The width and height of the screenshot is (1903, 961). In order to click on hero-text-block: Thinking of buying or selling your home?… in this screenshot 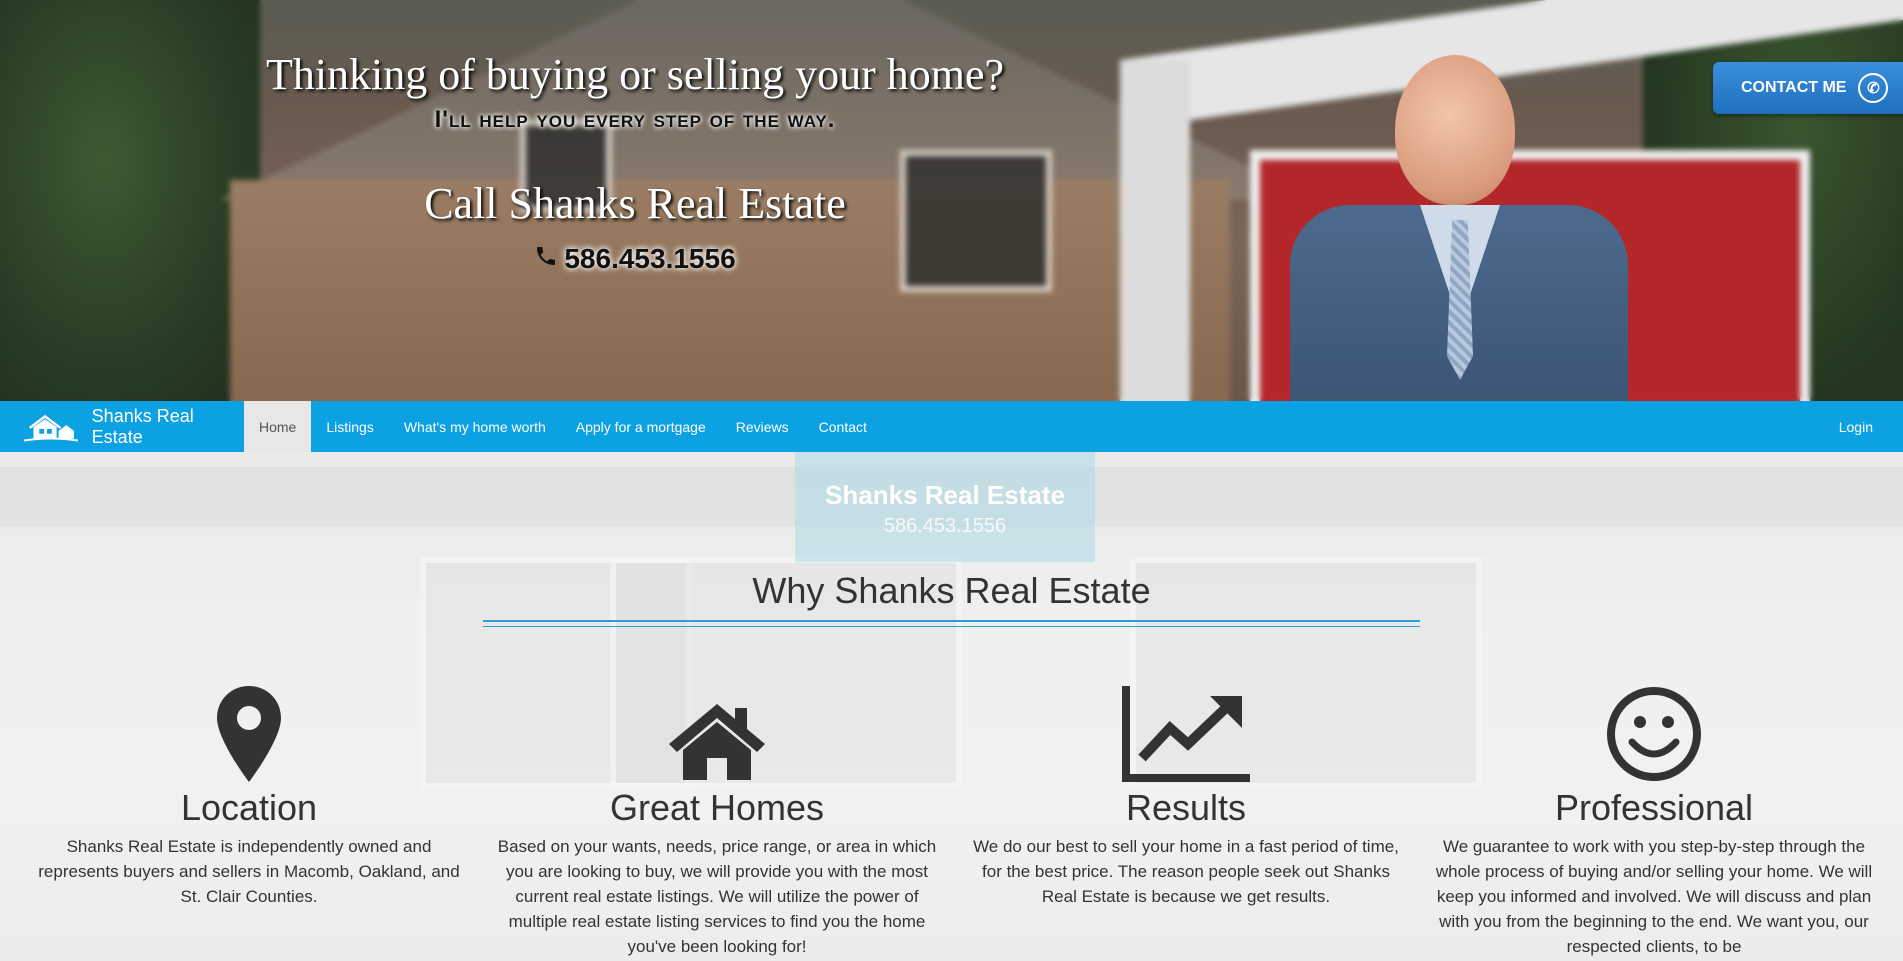, I will do `click(635, 161)`.